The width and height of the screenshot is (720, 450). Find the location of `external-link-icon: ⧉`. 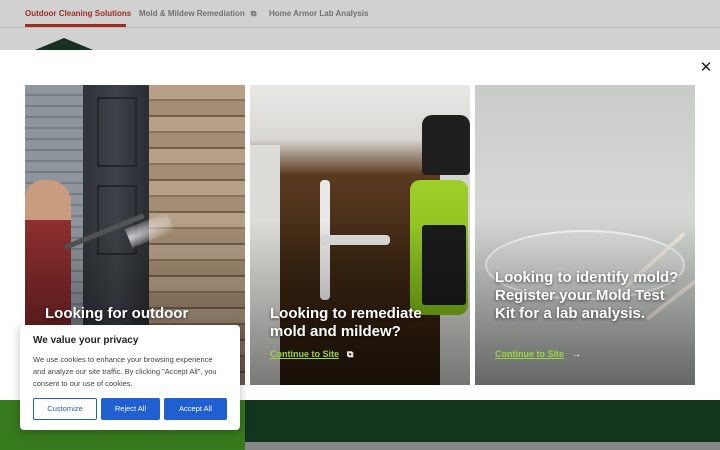

external-link-icon: ⧉ is located at coordinates (350, 354).